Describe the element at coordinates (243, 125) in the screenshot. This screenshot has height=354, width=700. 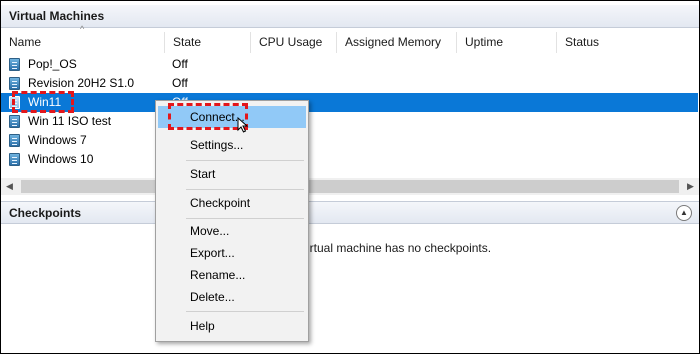
I see `mouse-cursor-icon` at that location.